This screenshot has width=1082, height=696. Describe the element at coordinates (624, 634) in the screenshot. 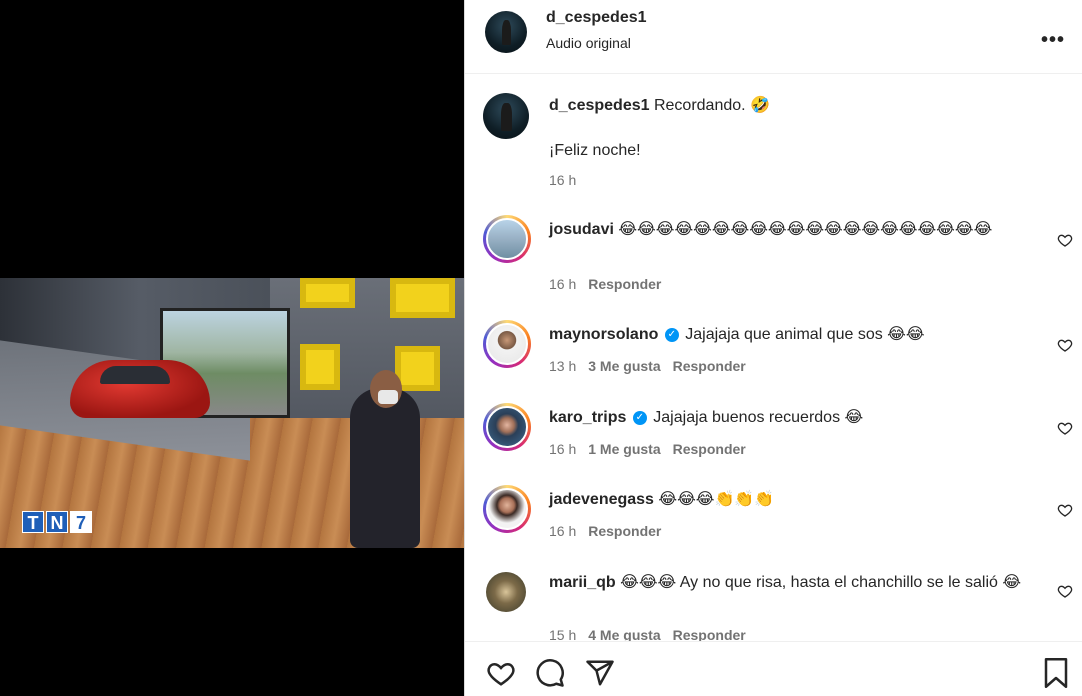

I see `likes-count: 4 Me gusta` at that location.